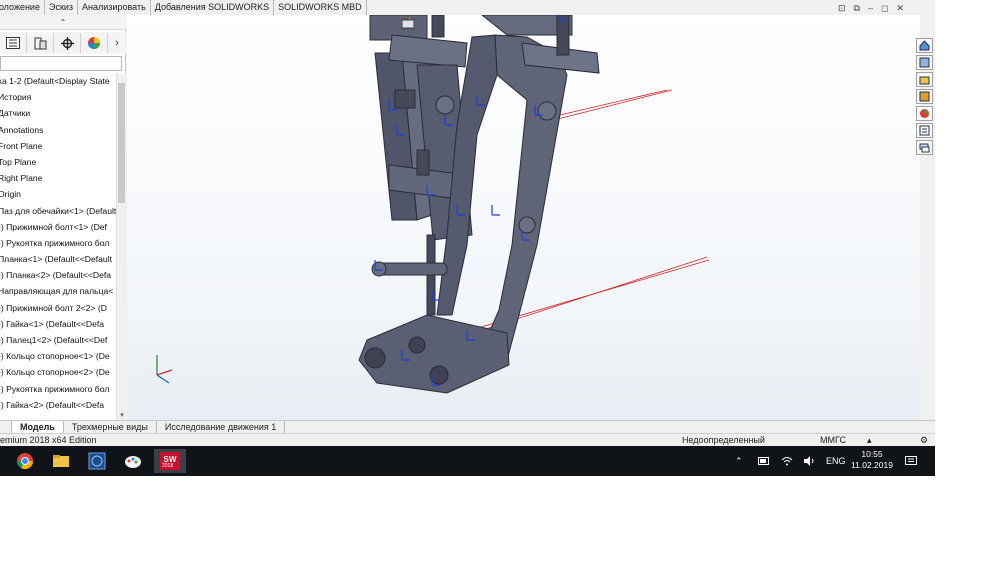  What do you see at coordinates (67, 43) in the screenshot?
I see `configuration-manager-icon` at bounding box center [67, 43].